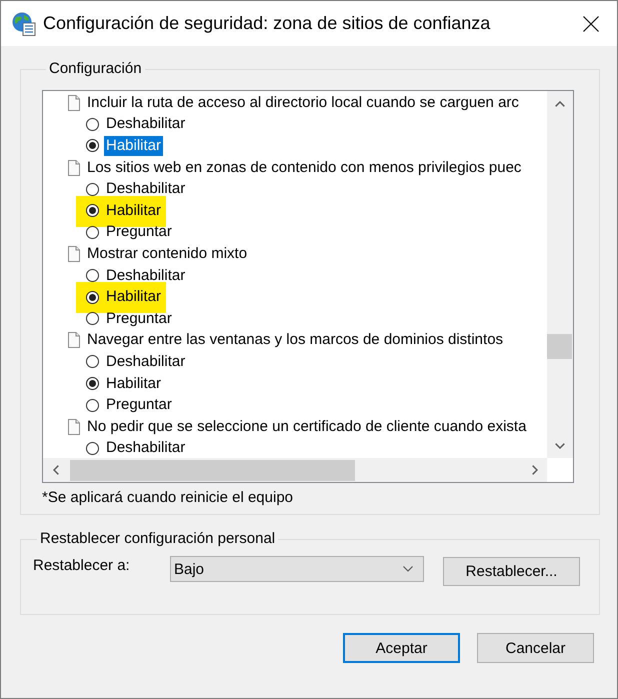 This screenshot has width=618, height=699. What do you see at coordinates (168, 498) in the screenshot?
I see `restart-note: *Se aplicará cuando reinicie el equipo` at bounding box center [168, 498].